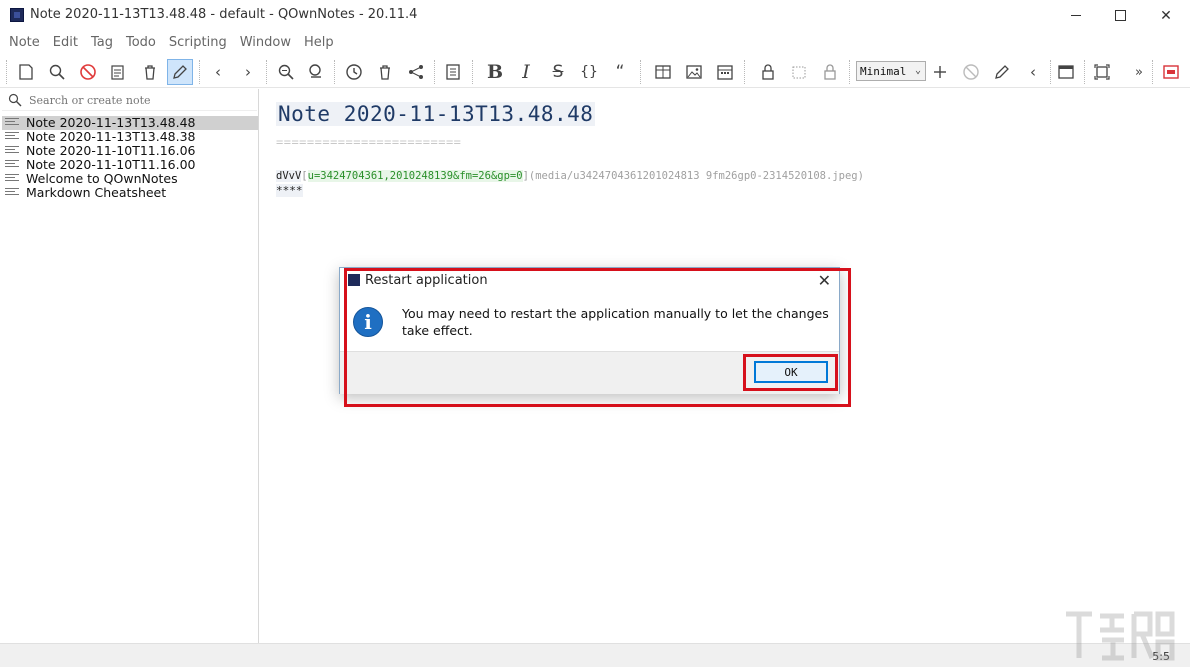 The width and height of the screenshot is (1190, 667). Describe the element at coordinates (316, 72) in the screenshot. I see `zoom-icon` at that location.